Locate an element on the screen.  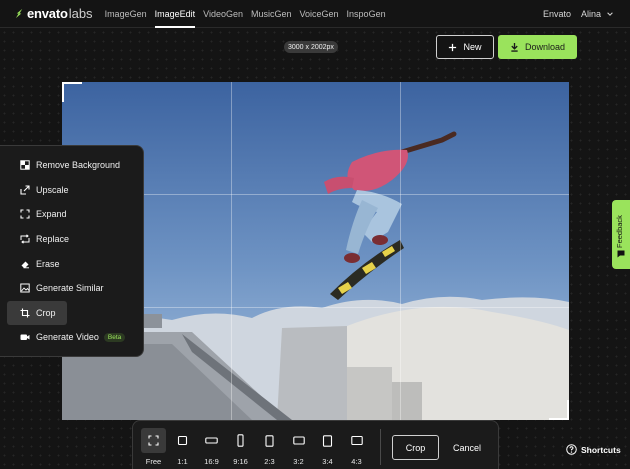
ratio-label: 2:3 is located at coordinates (269, 461).